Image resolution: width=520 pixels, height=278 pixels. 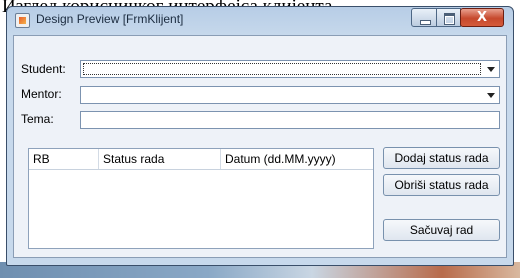 I want to click on title-bar: Design Preview [FrmKlijent] X, so click(x=260, y=21).